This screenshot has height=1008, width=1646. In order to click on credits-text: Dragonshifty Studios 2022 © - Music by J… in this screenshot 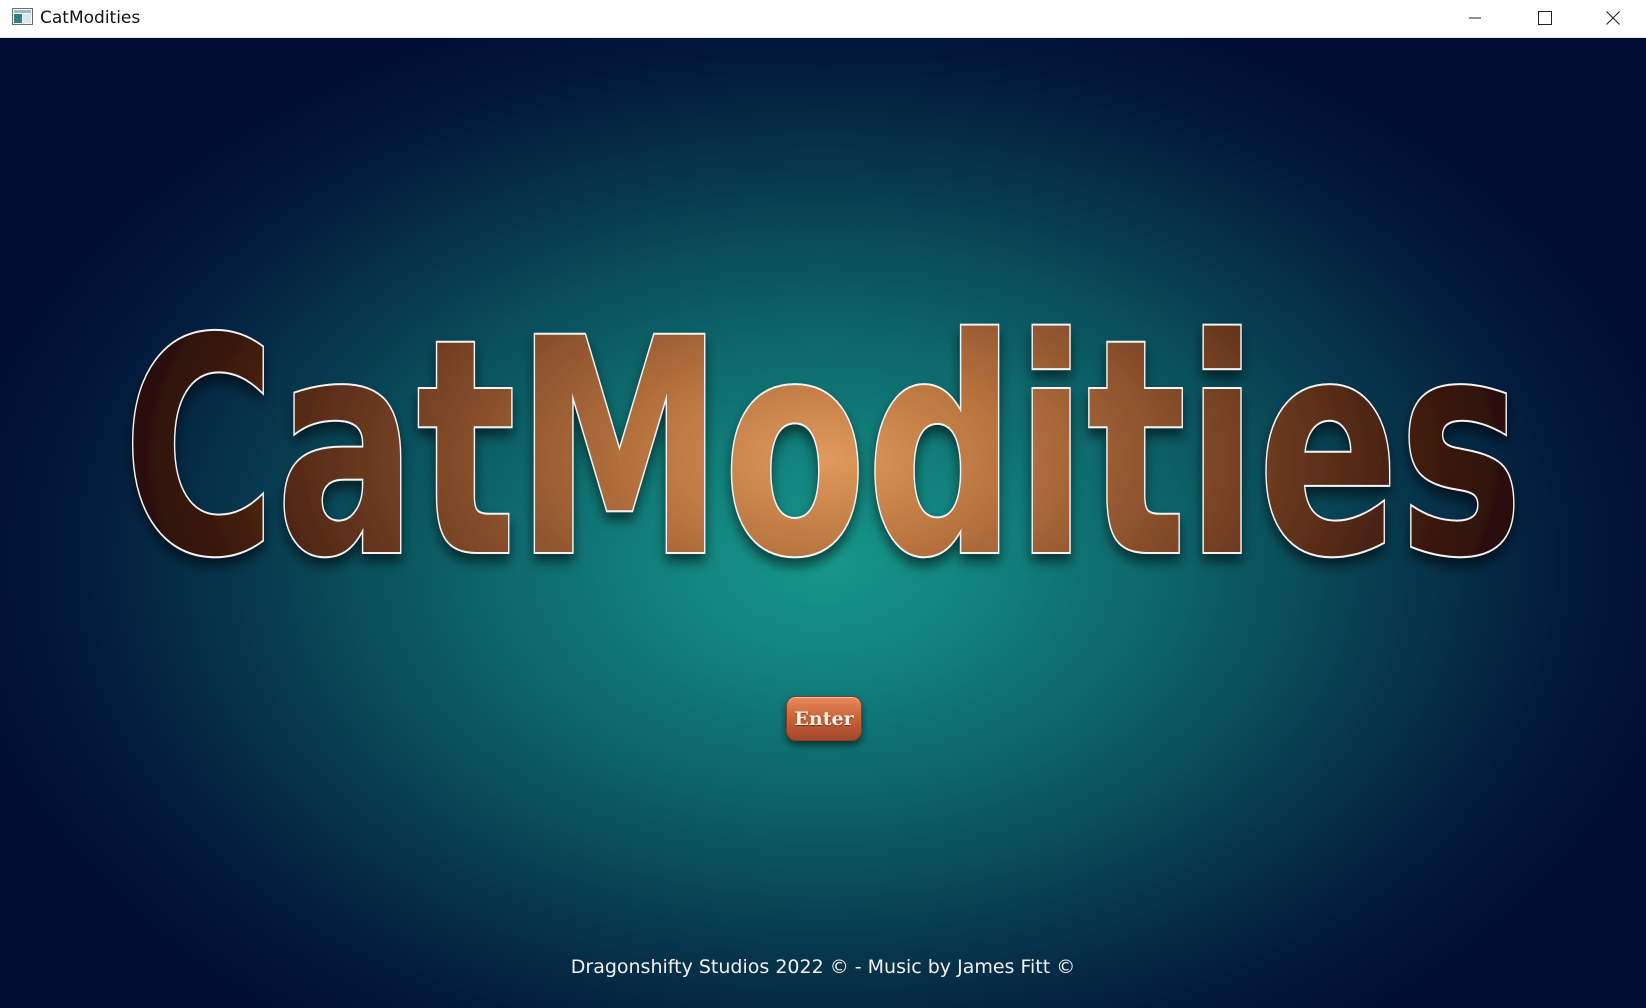, I will do `click(823, 967)`.